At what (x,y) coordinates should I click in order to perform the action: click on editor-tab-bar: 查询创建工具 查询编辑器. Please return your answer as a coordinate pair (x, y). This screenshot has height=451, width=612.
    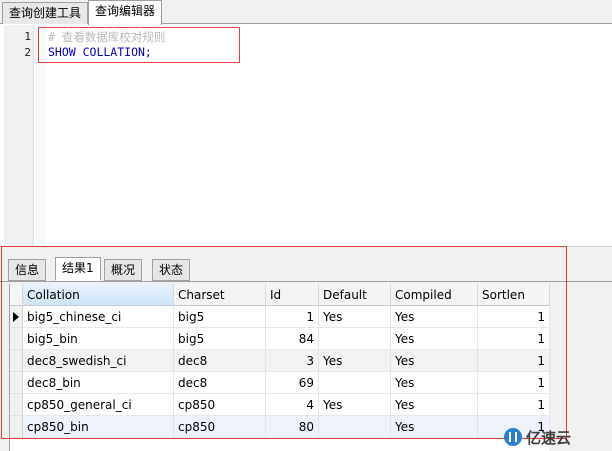
    Looking at the image, I should click on (306, 12).